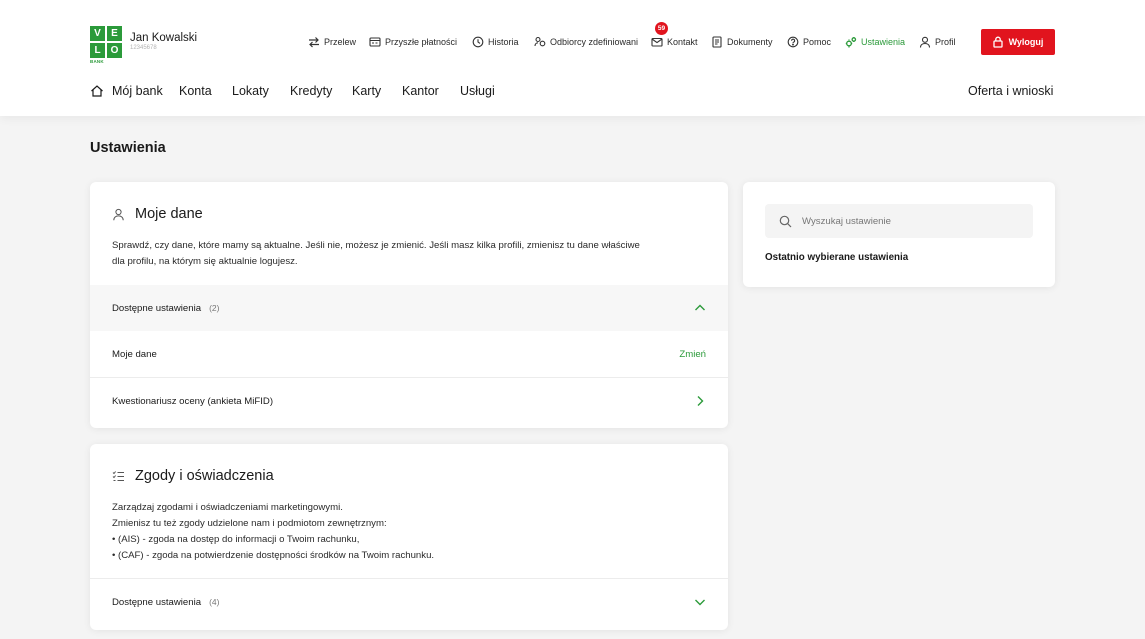 Image resolution: width=1145 pixels, height=639 pixels. Describe the element at coordinates (114, 50) in the screenshot. I see `logo-letter: O` at that location.